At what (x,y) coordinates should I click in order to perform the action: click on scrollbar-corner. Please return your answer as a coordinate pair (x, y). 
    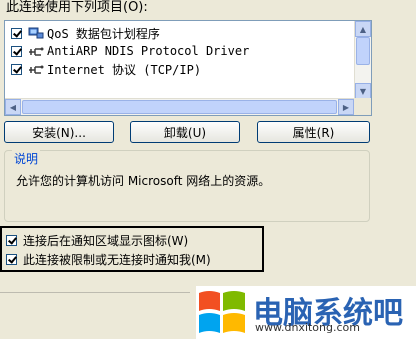
    Looking at the image, I should click on (362, 106).